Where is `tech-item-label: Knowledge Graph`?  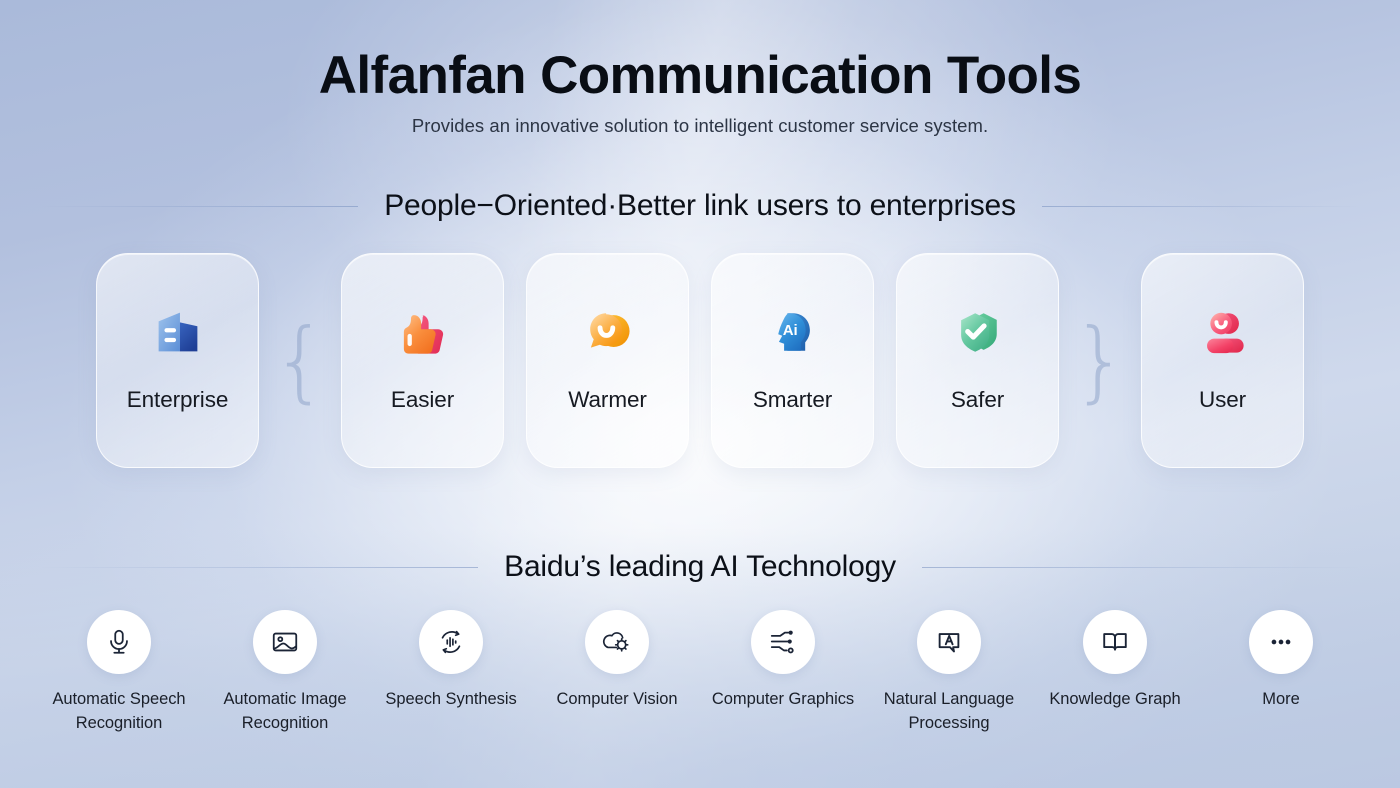 tech-item-label: Knowledge Graph is located at coordinates (1115, 699).